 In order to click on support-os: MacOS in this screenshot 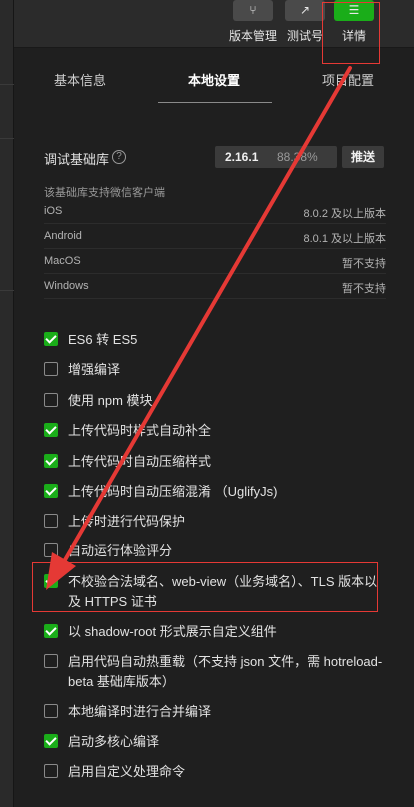, I will do `click(62, 261)`.